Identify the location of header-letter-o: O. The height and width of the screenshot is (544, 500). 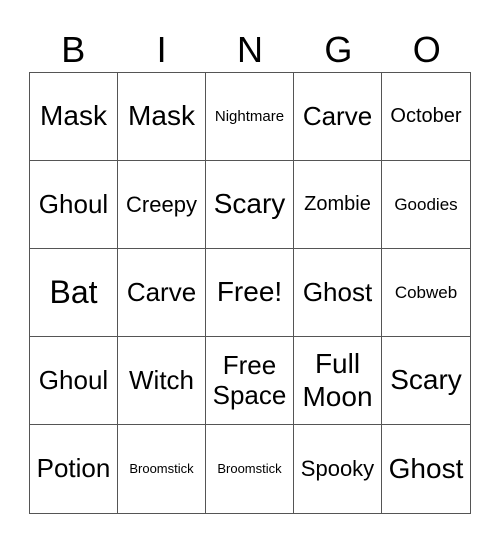
(426, 49).